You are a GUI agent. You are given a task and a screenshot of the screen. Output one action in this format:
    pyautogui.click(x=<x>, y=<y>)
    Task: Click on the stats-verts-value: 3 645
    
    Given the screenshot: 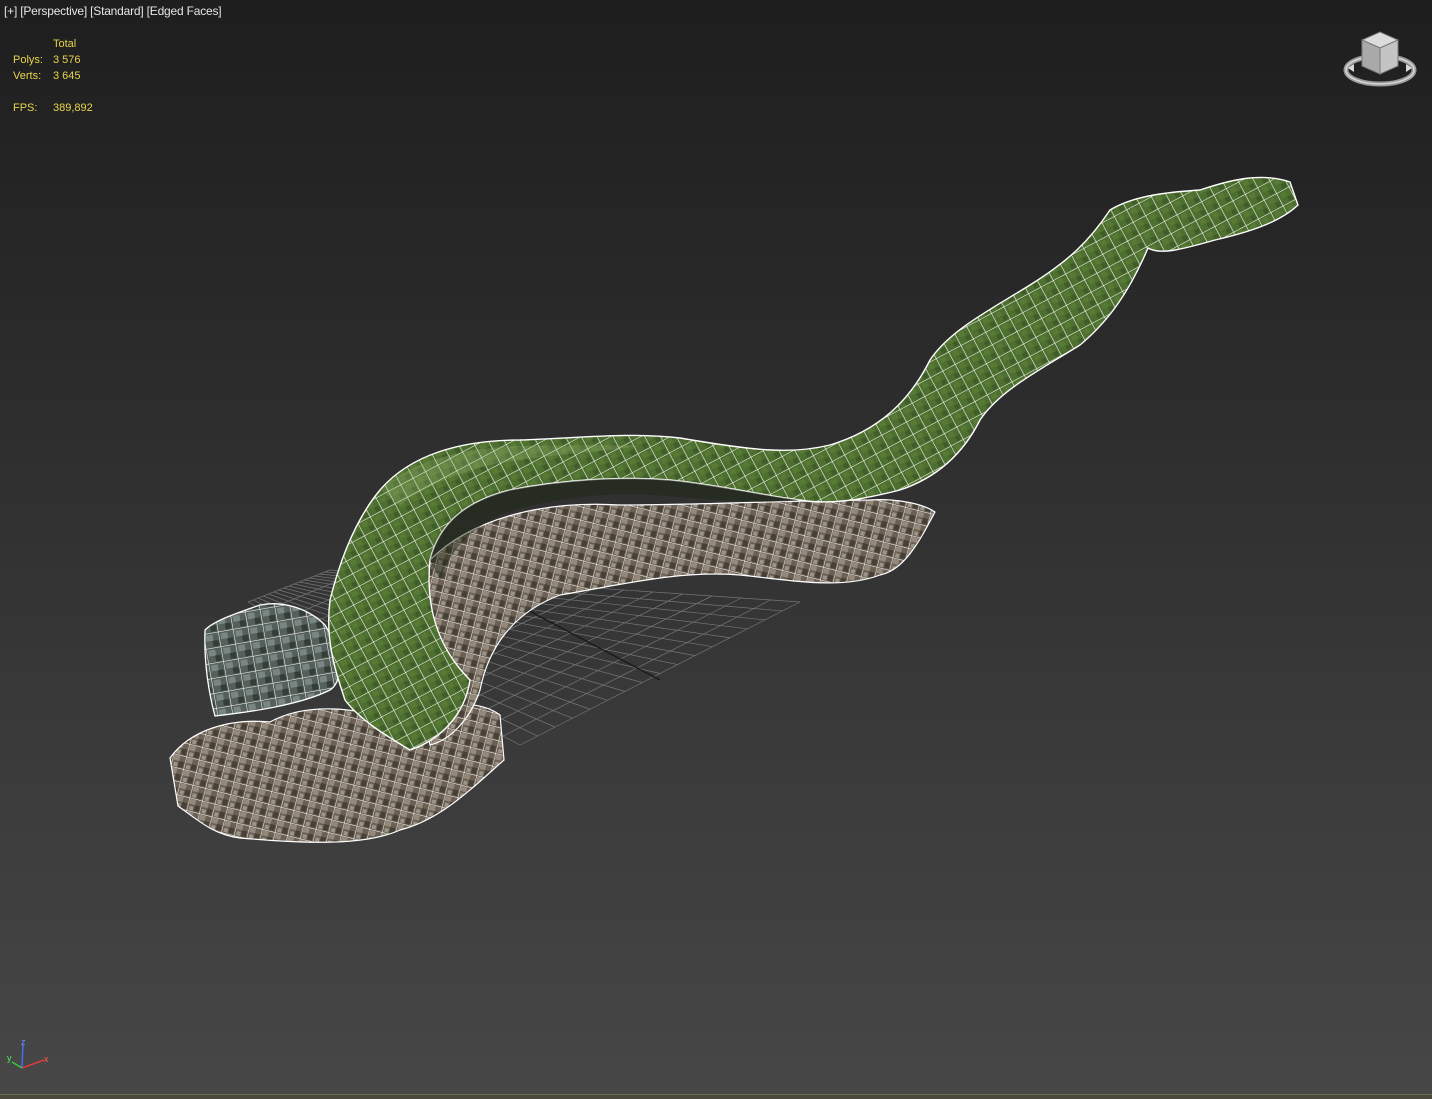 What is the action you would take?
    pyautogui.click(x=67, y=76)
    